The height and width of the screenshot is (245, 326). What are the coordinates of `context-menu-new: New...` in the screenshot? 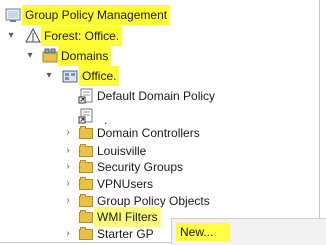 It's located at (203, 232).